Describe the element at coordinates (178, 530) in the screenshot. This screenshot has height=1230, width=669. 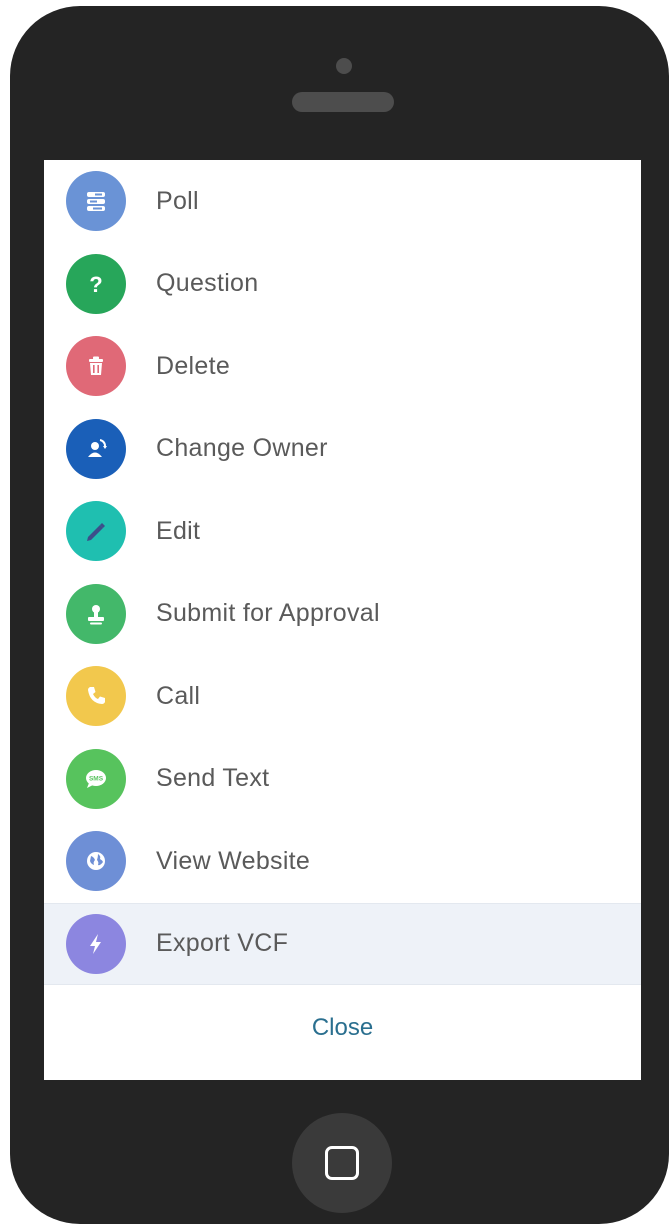
I see `action-label: Edit` at that location.